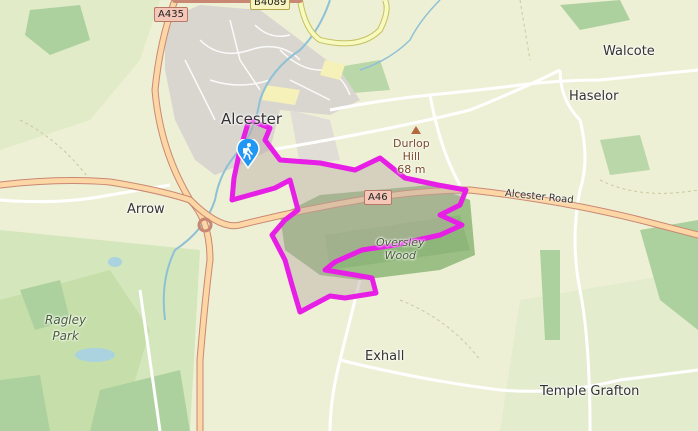 The height and width of the screenshot is (431, 698). I want to click on hill-label: Durlop Hill 68 m, so click(411, 156).